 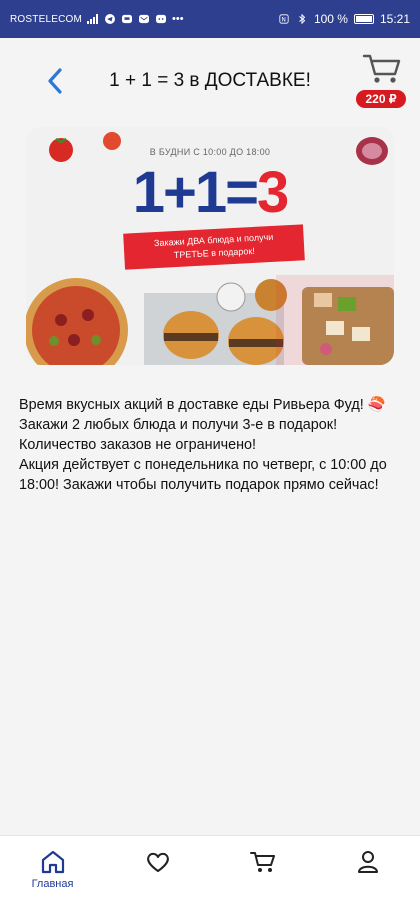 What do you see at coordinates (367, 862) in the screenshot?
I see `user-icon` at bounding box center [367, 862].